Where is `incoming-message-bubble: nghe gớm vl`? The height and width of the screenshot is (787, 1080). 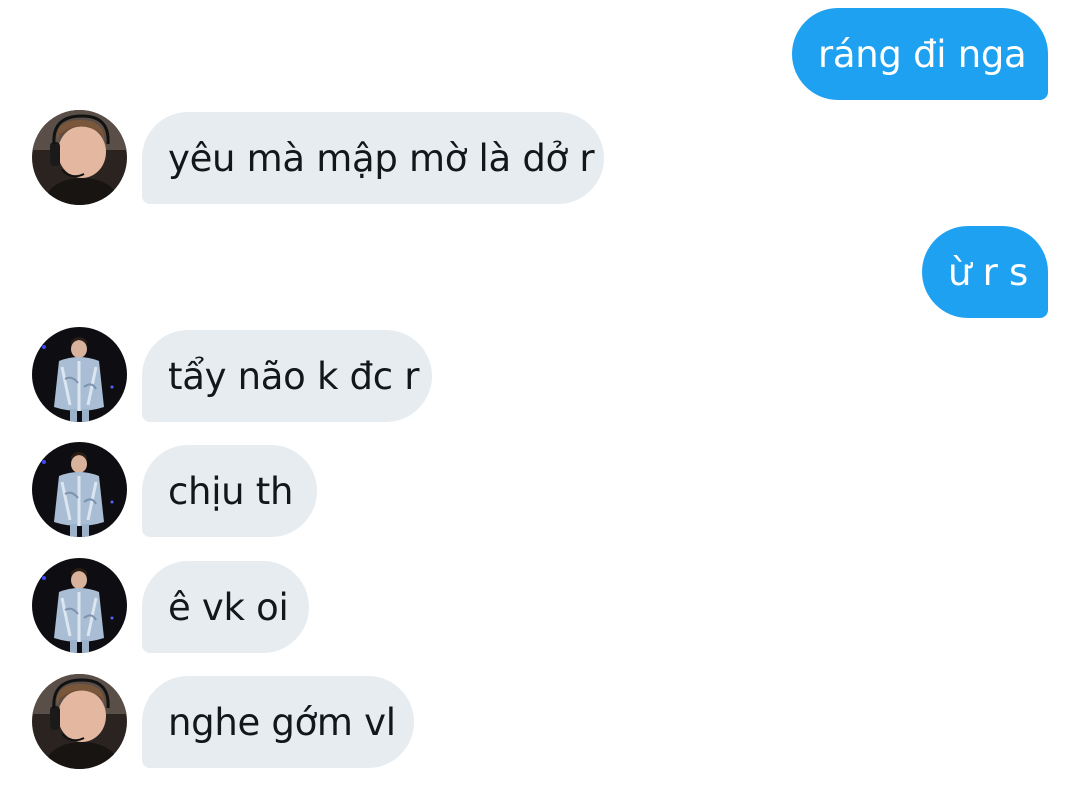
incoming-message-bubble: nghe gớm vl is located at coordinates (278, 722).